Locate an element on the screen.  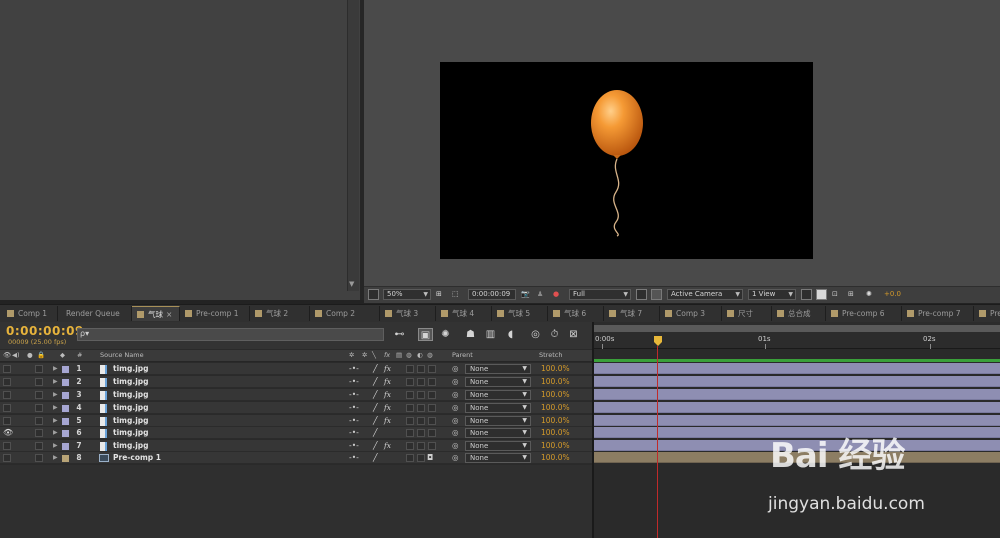
view-layout-dropdown: 1 View ▼ is located at coordinates (772, 294).